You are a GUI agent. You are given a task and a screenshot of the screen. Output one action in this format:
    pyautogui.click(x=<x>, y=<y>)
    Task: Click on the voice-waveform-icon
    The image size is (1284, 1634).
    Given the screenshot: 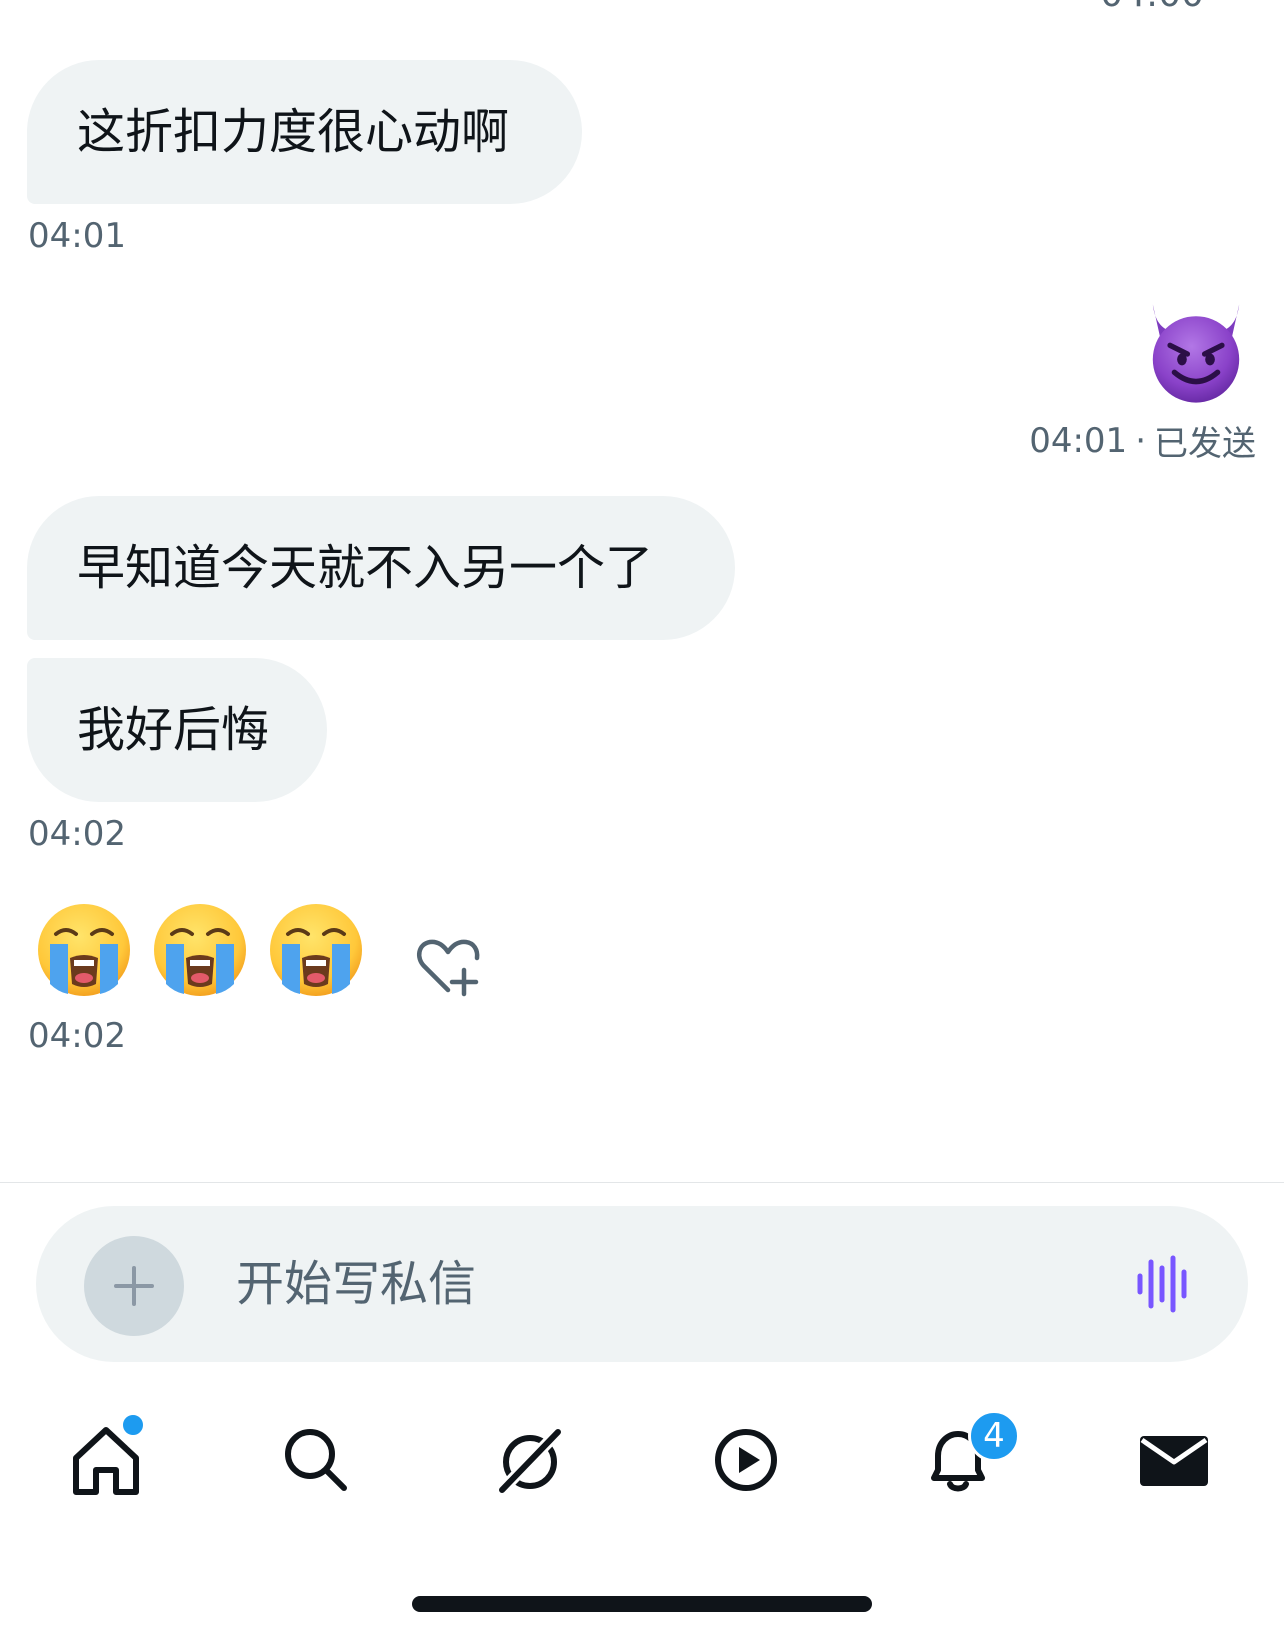 What is the action you would take?
    pyautogui.click(x=1164, y=1284)
    